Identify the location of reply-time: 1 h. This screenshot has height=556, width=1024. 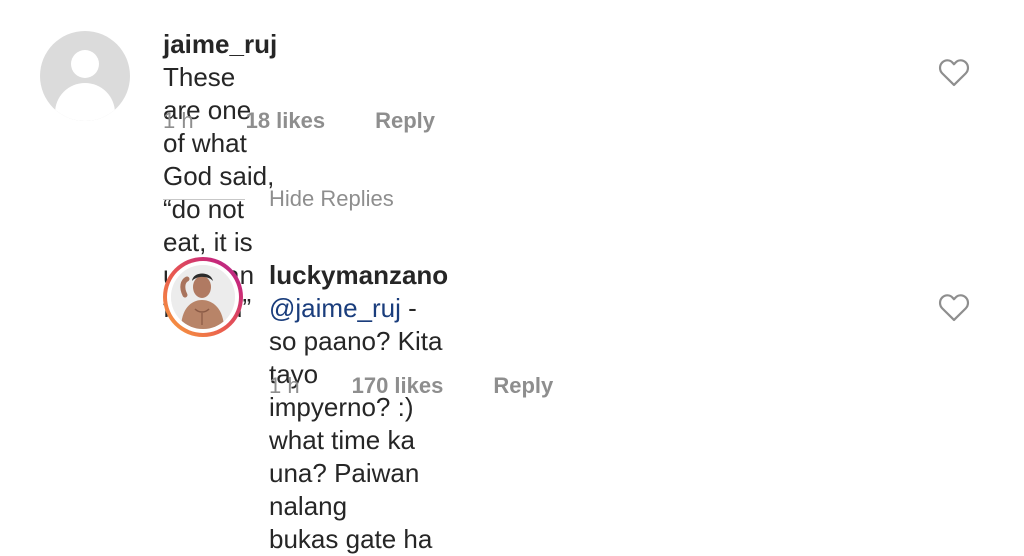
(284, 385).